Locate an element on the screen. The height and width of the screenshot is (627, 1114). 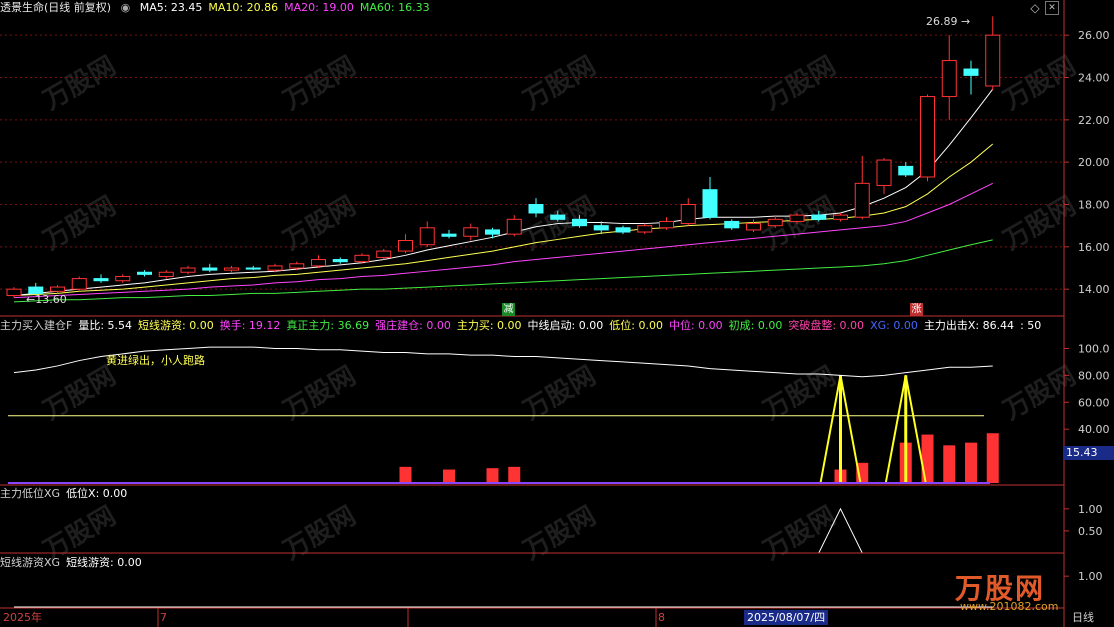
indicator-item: 突破盘整: 0.00 is located at coordinates (826, 325).